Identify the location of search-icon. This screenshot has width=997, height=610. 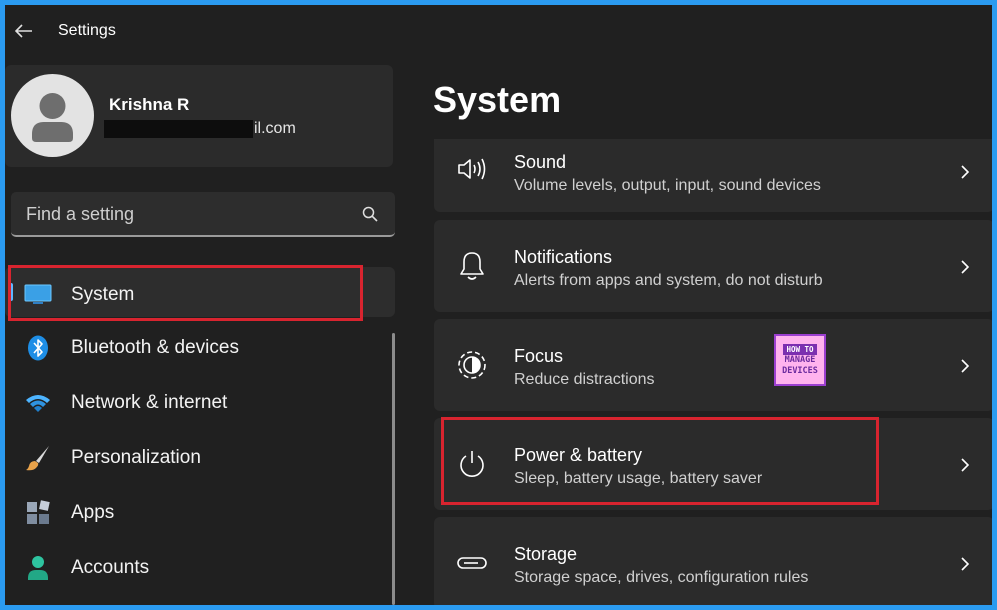
(370, 214).